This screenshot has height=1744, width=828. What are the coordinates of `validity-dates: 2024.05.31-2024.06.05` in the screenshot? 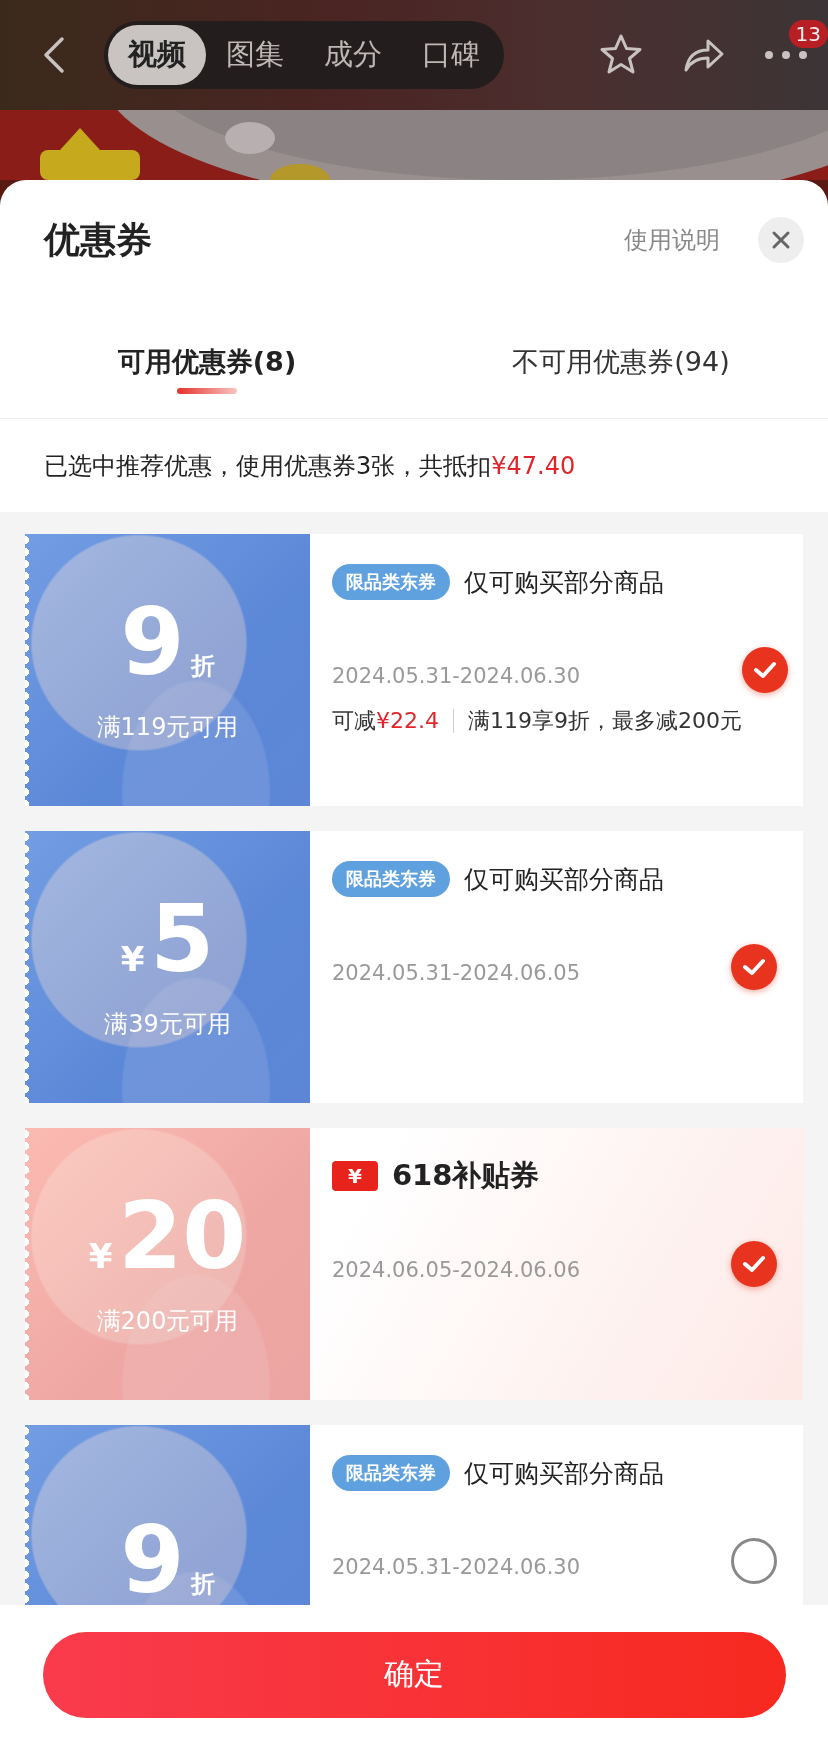 It's located at (457, 973).